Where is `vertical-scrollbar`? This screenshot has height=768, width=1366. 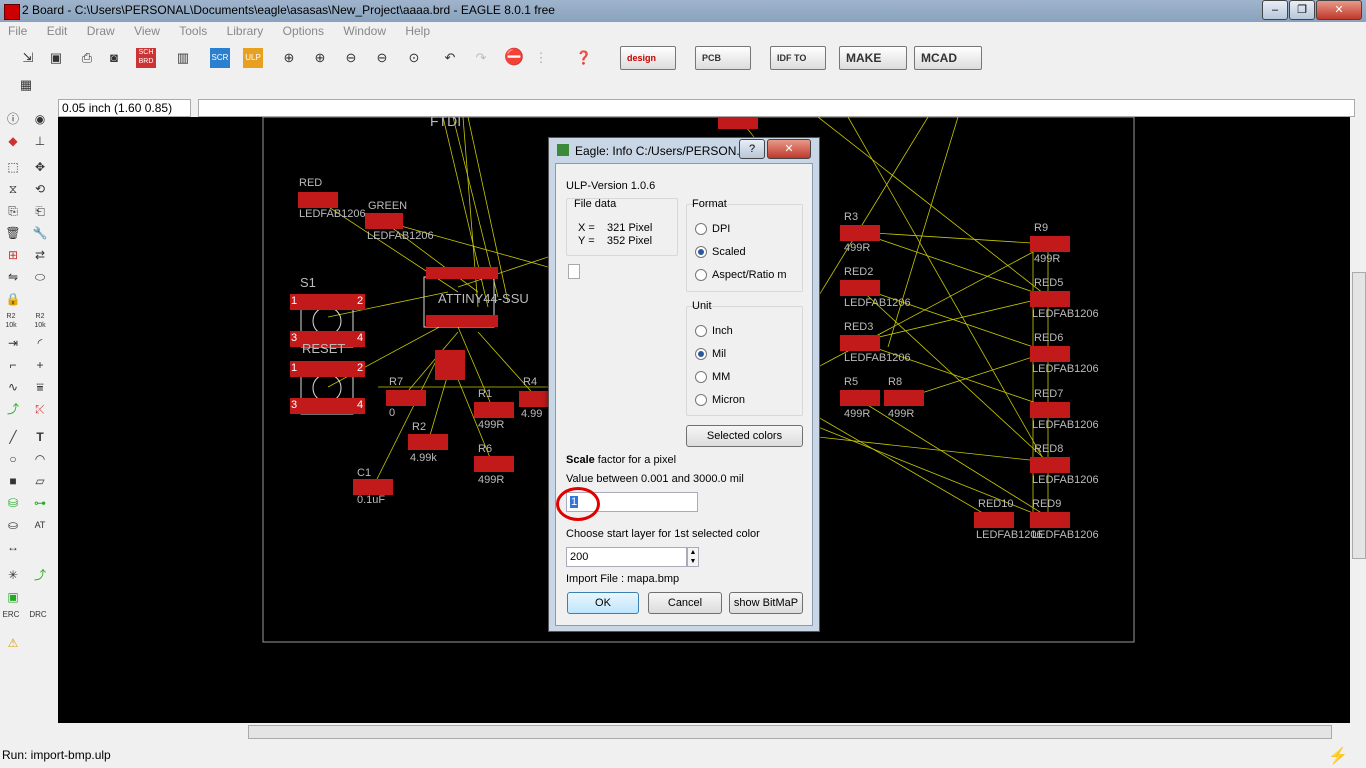
vertical-scrollbar is located at coordinates (1358, 420).